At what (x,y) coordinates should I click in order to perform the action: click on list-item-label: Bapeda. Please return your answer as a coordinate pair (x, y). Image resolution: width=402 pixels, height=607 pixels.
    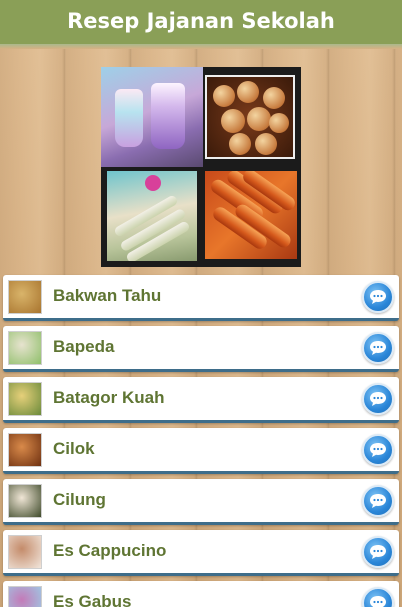
    Looking at the image, I should click on (84, 346).